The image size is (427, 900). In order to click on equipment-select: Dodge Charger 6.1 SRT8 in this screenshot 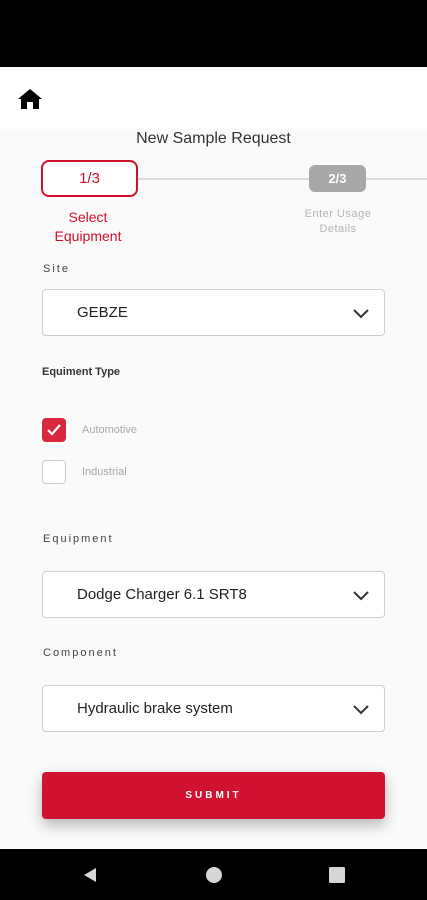, I will do `click(213, 594)`.